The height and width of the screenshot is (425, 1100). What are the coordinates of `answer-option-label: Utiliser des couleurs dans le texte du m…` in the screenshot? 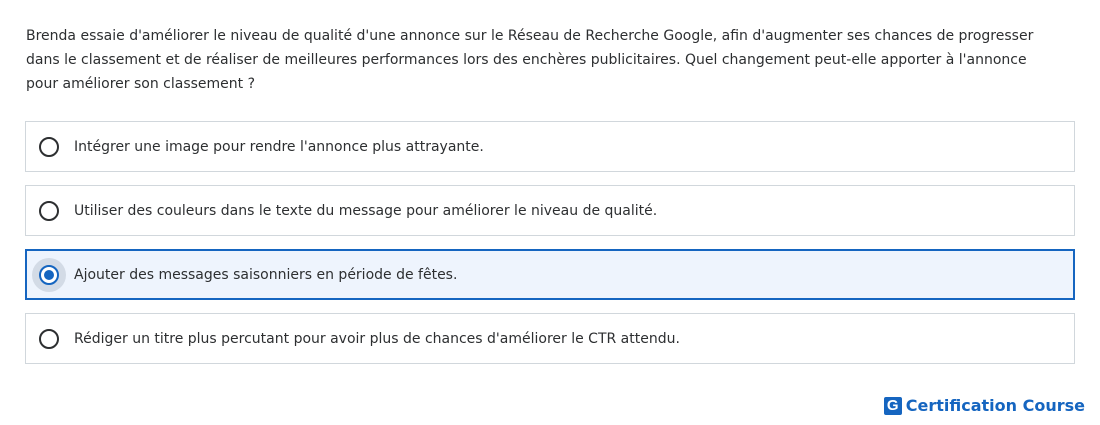 It's located at (366, 210).